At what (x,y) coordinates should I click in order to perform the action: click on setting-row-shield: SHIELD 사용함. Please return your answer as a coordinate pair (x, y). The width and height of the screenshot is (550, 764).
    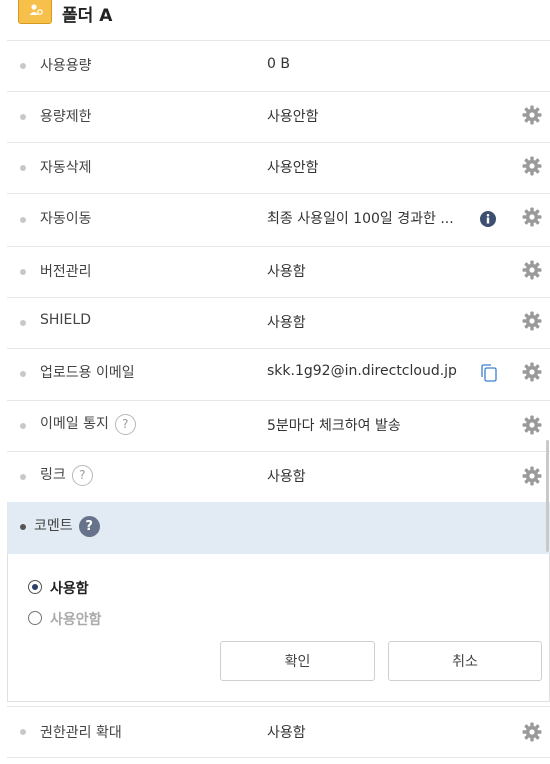
    Looking at the image, I should click on (278, 322).